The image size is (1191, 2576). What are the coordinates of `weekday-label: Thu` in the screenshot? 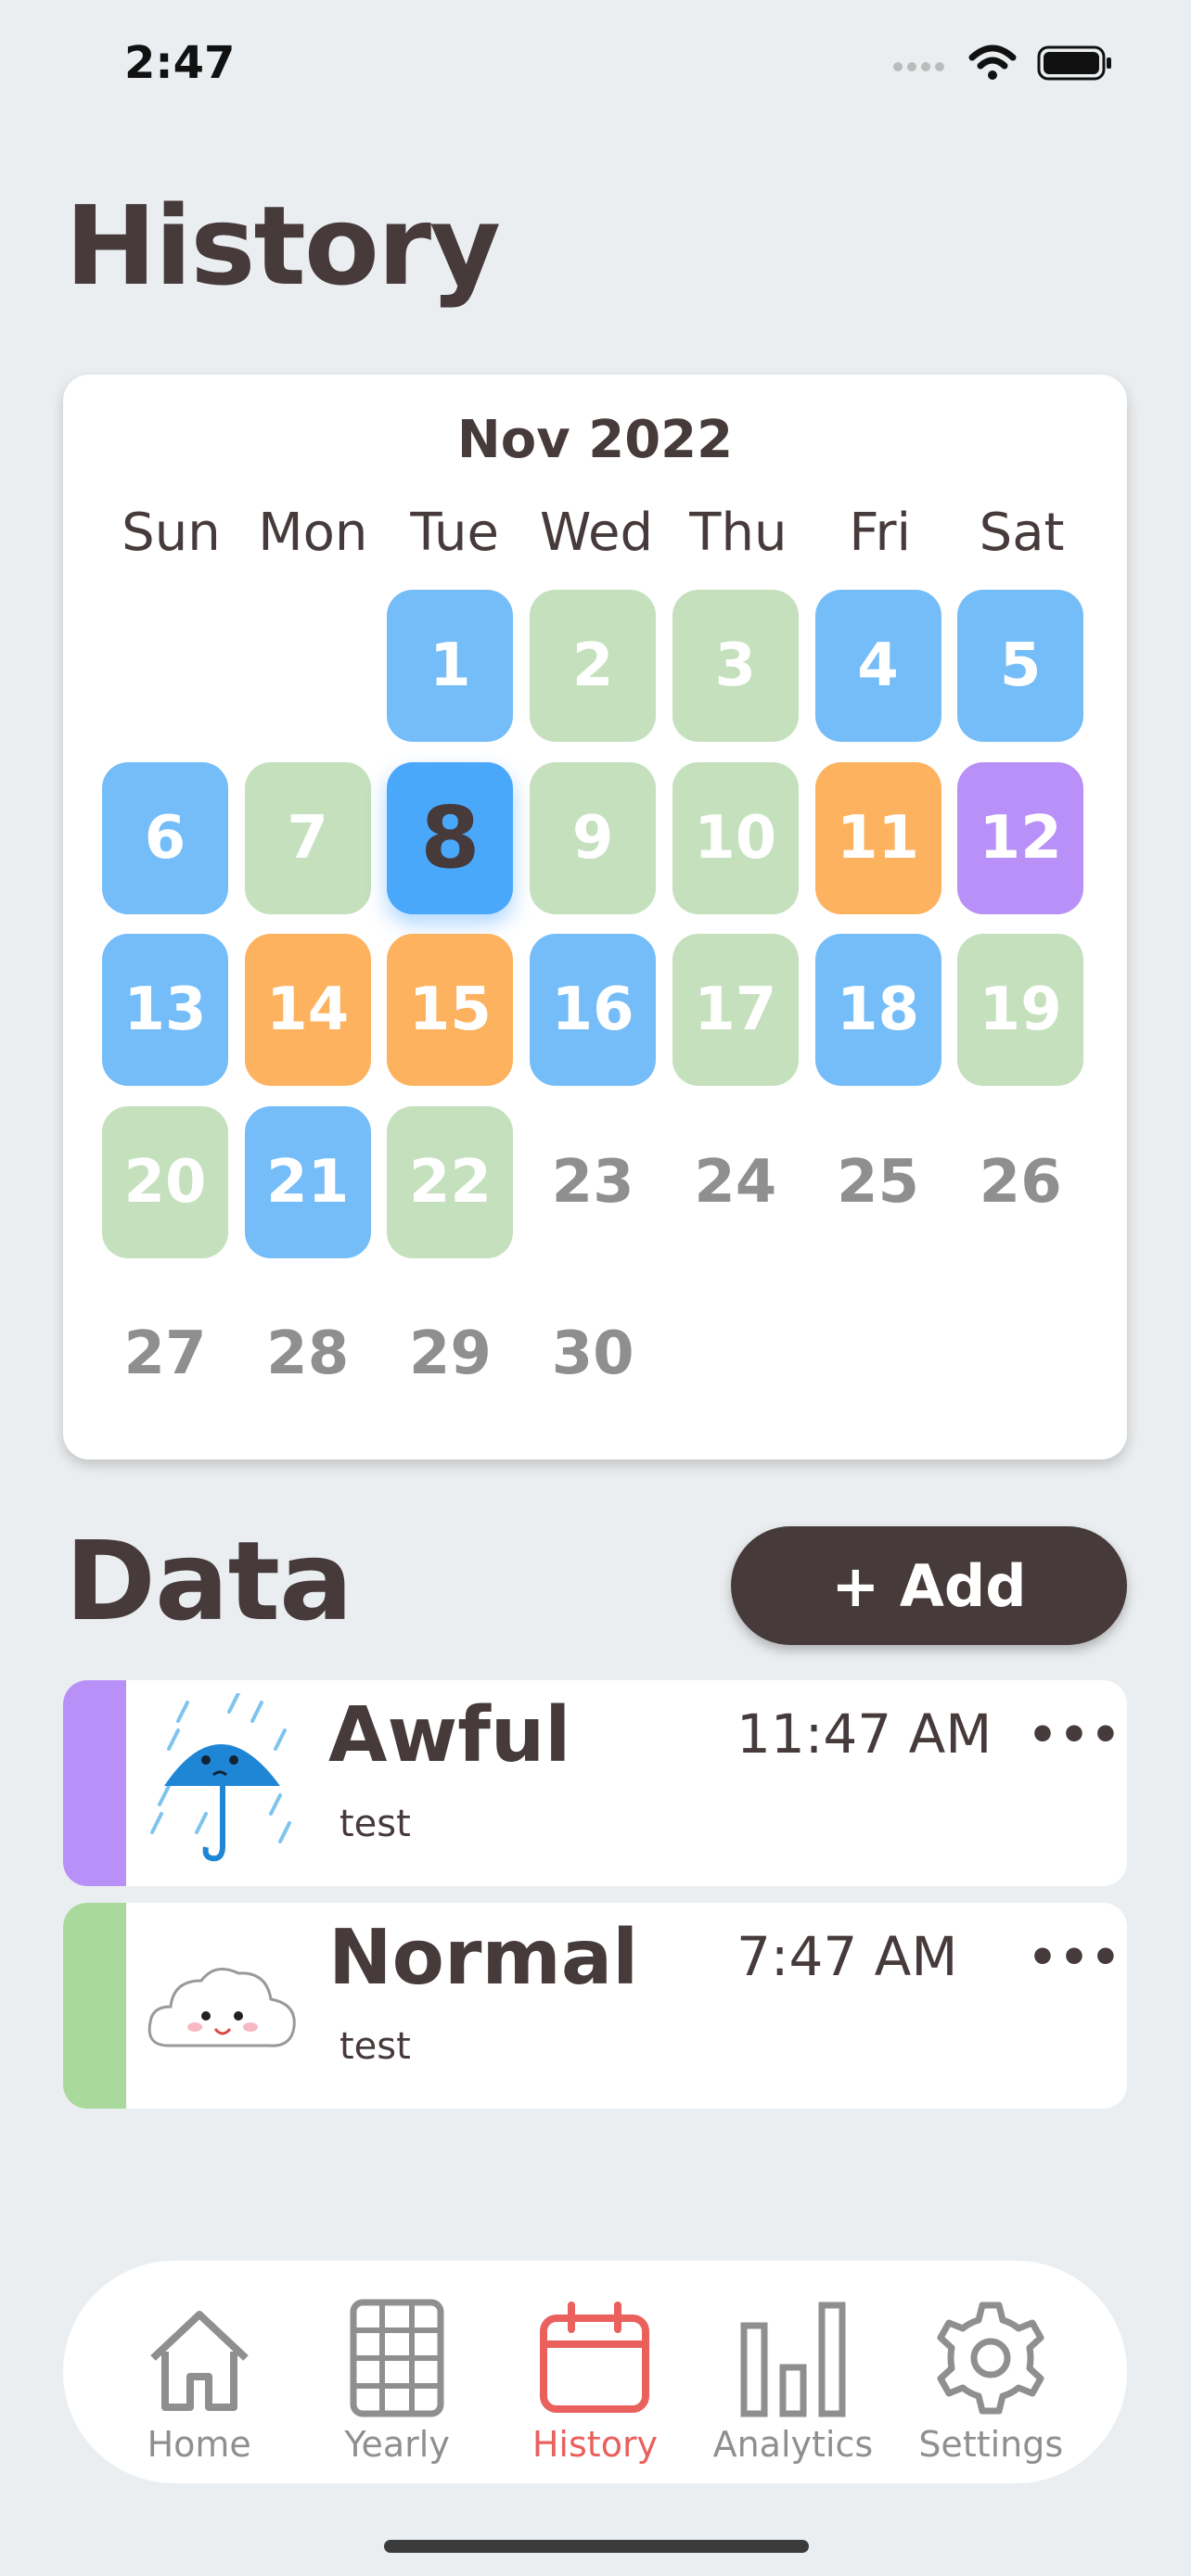 It's located at (738, 533).